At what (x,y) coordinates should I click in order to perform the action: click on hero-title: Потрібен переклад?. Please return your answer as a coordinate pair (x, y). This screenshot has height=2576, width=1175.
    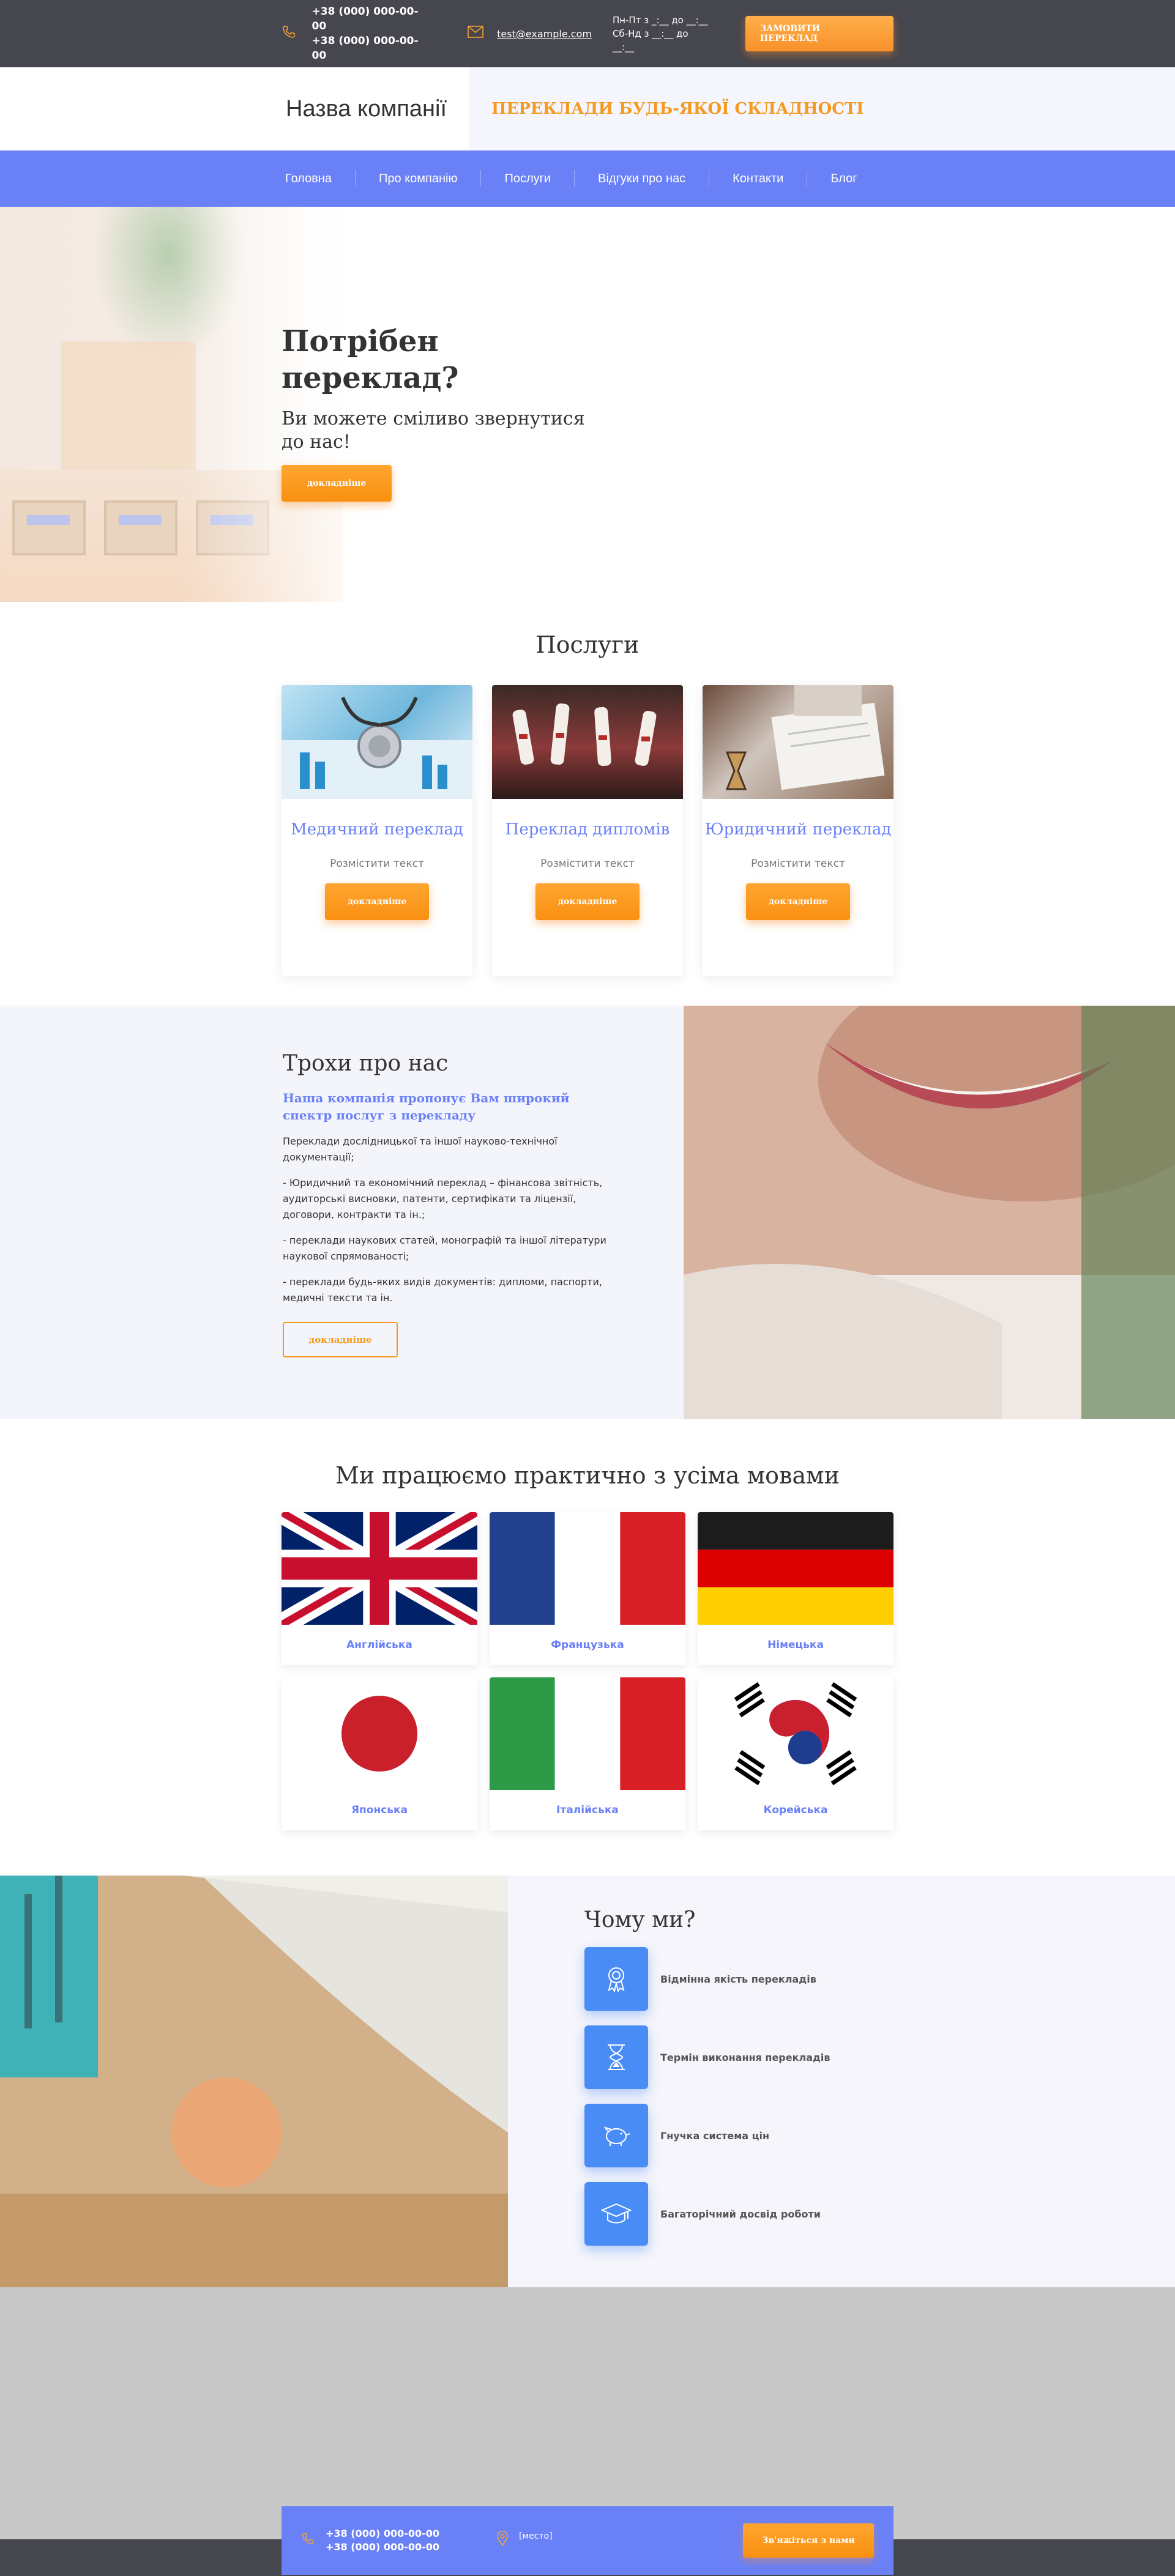
    Looking at the image, I should click on (370, 359).